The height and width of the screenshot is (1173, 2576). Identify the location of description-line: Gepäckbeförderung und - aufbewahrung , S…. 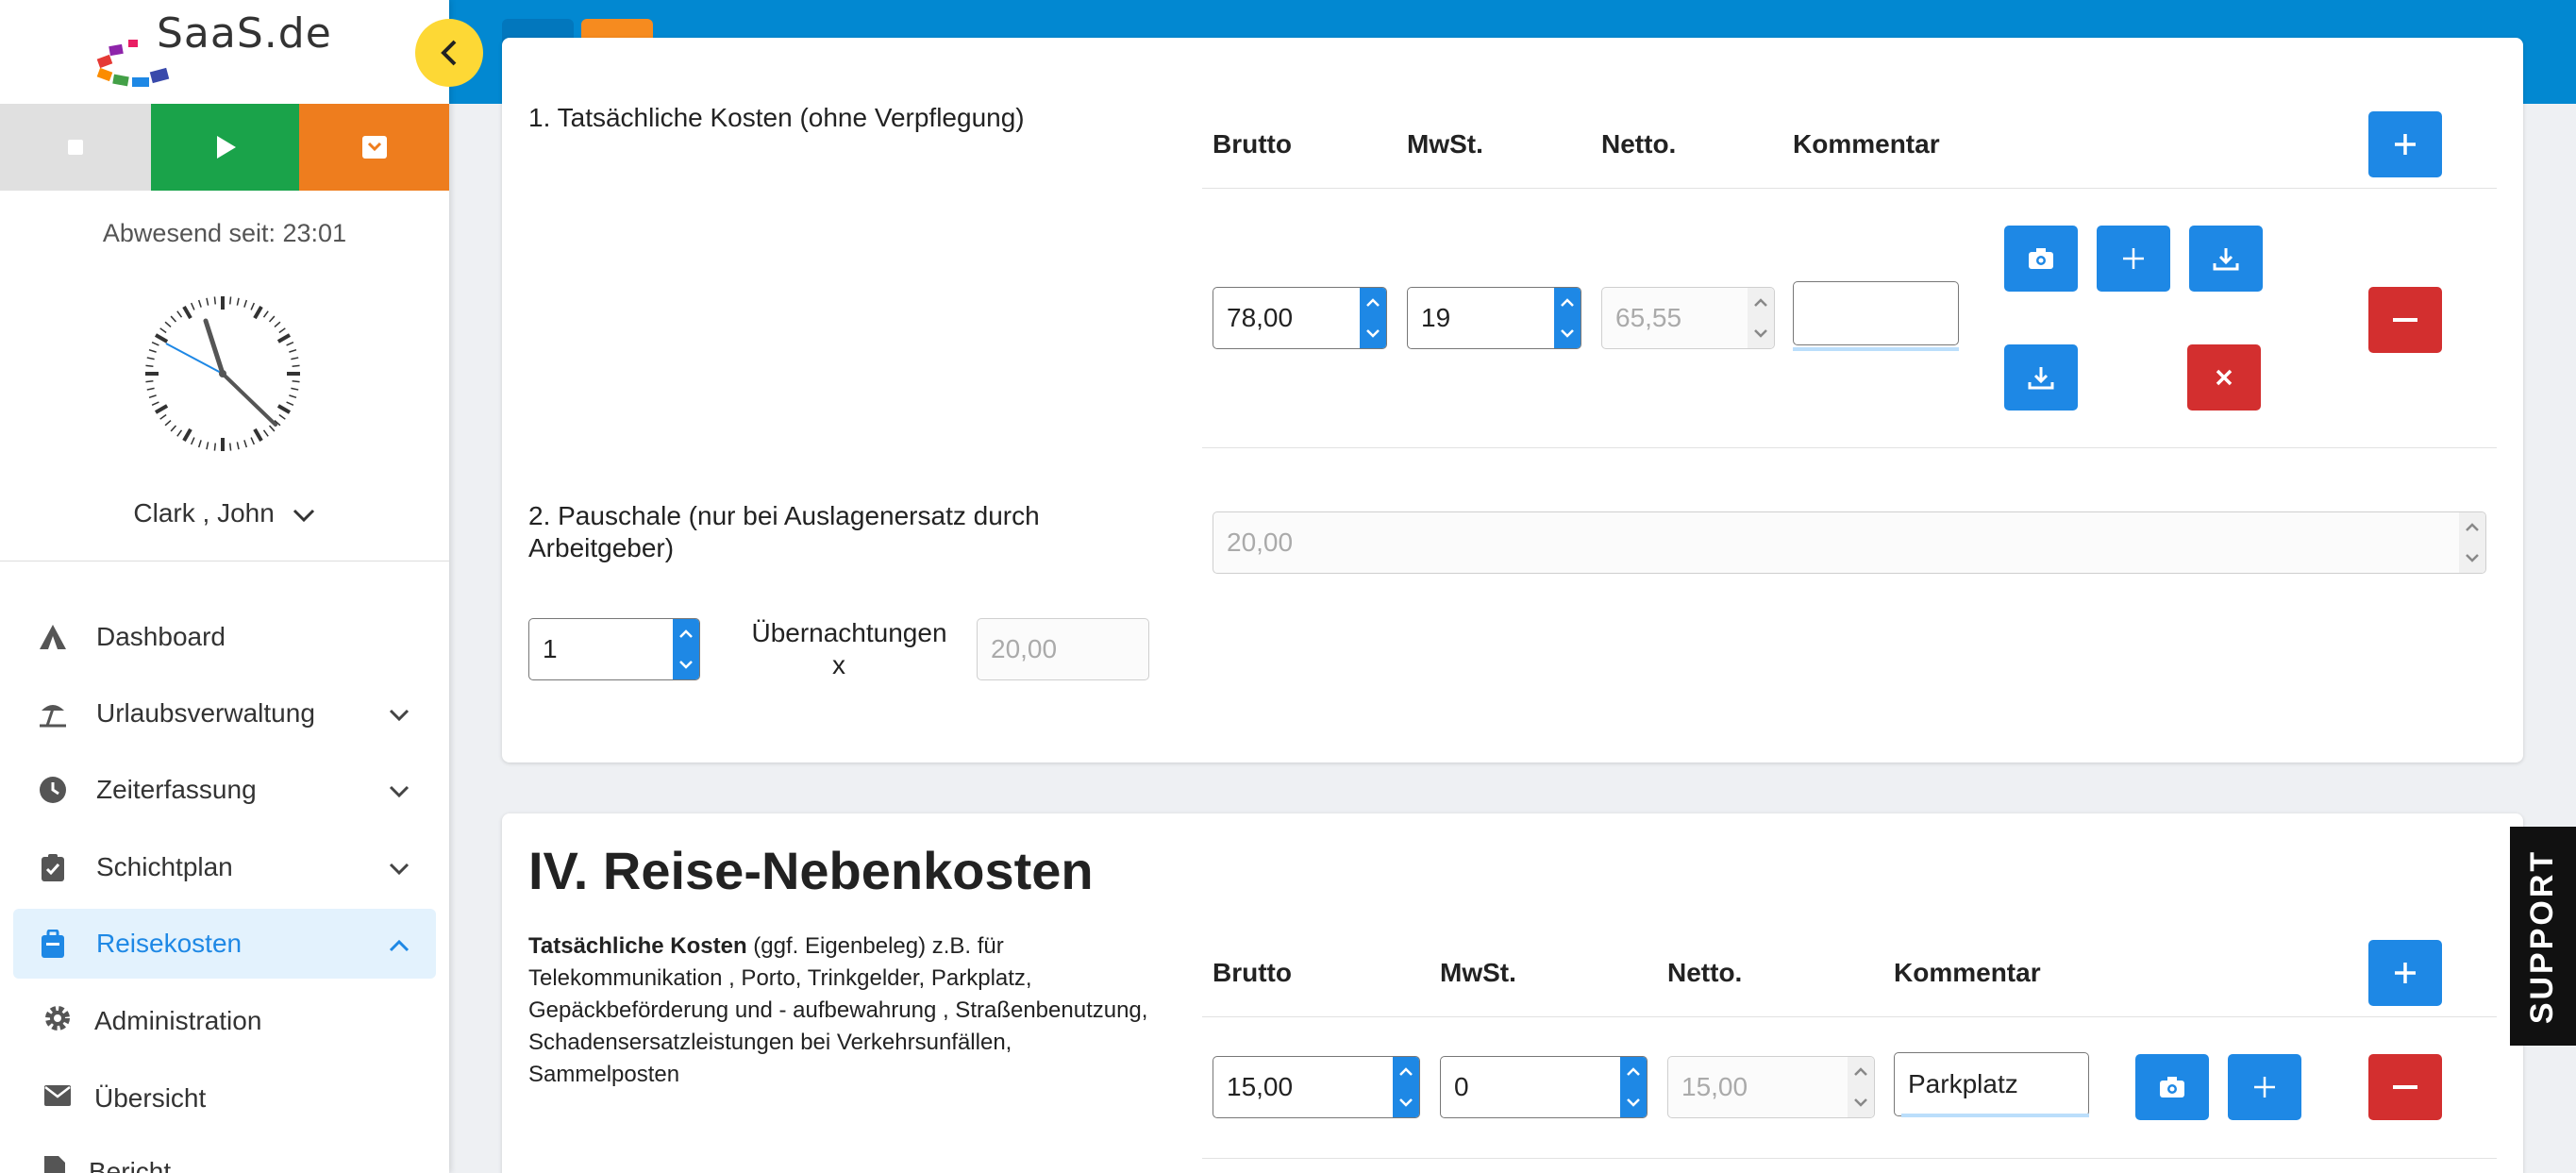
(838, 1010).